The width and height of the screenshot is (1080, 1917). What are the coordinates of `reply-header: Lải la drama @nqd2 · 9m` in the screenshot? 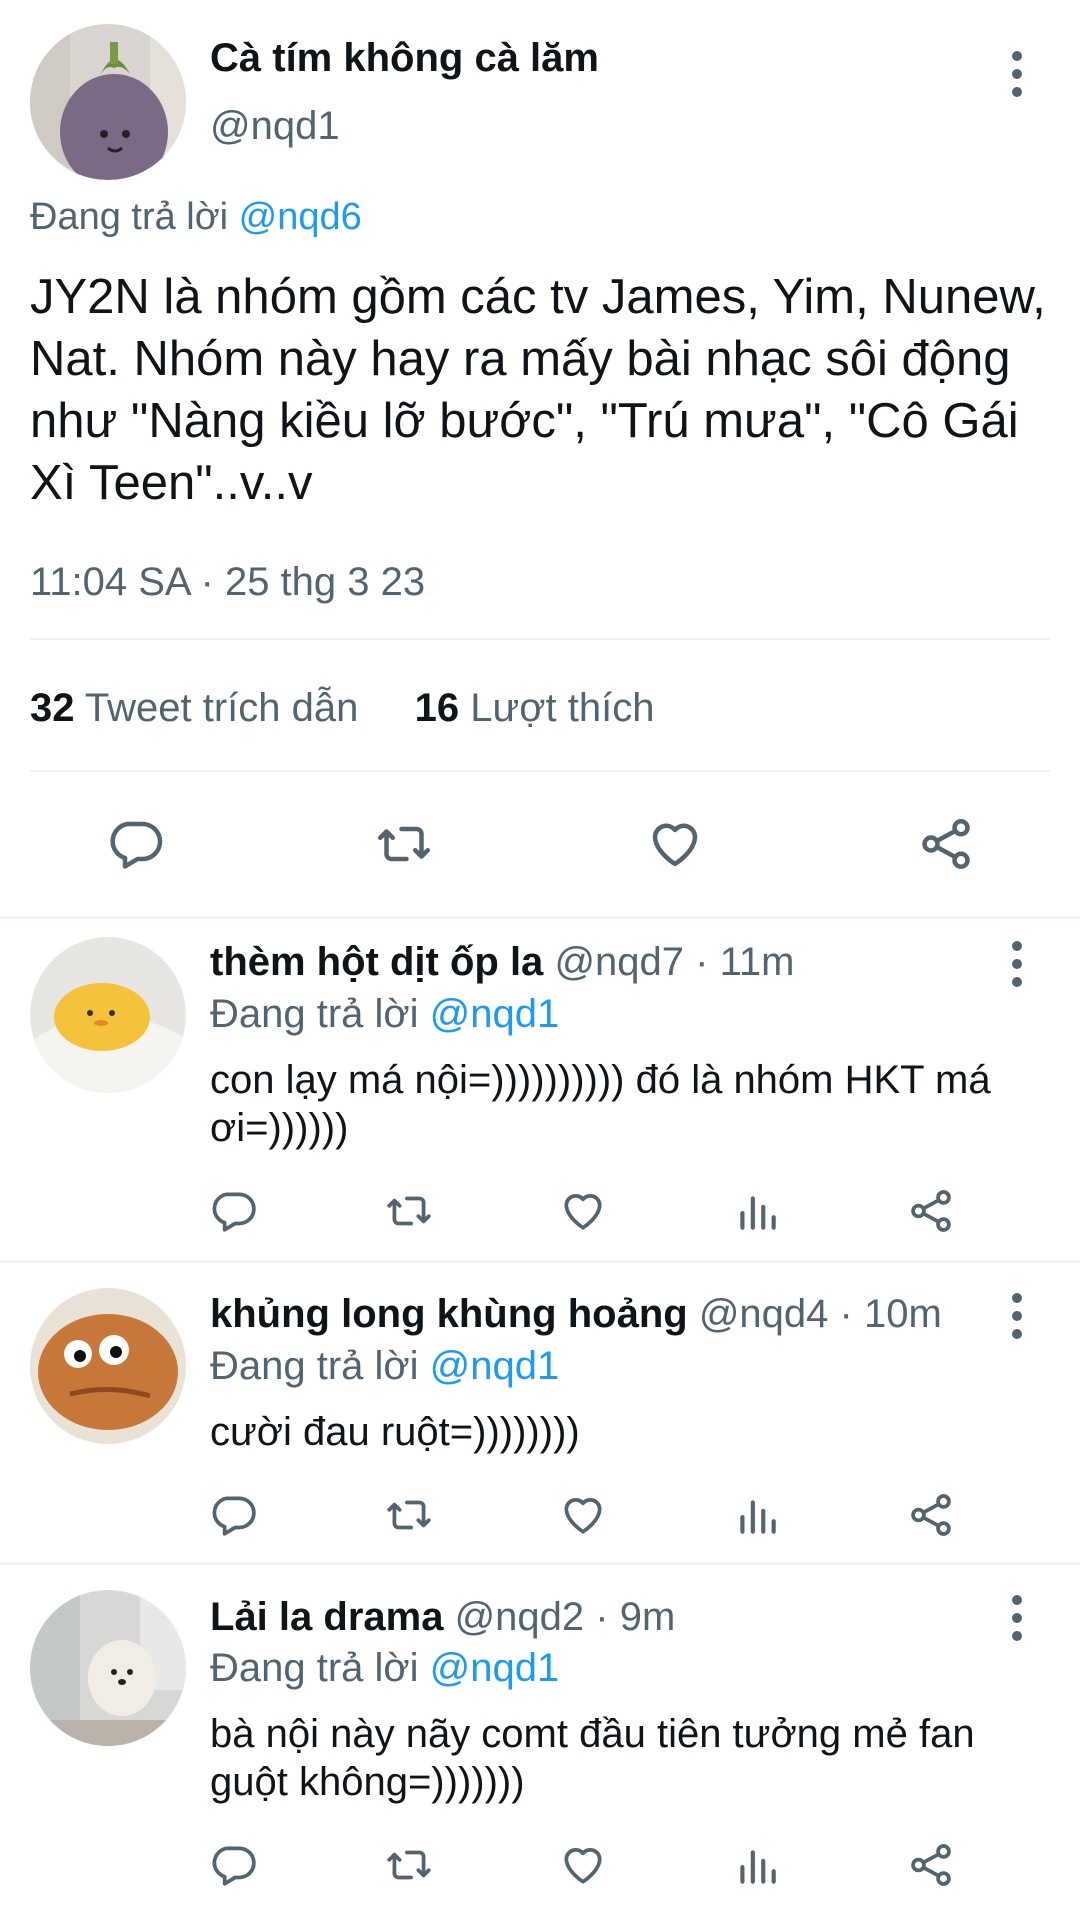 It's located at (442, 1617).